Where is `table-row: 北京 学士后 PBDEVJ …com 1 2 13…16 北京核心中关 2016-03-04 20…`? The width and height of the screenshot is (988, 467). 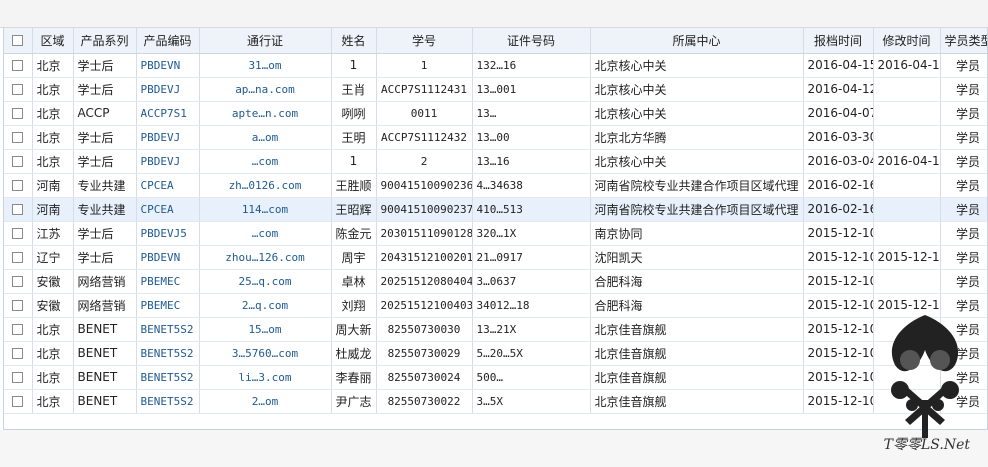
table-row: 北京 学士后 PBDEVJ …com 1 2 13…16 北京核心中关 2016-03-04 20… is located at coordinates (495, 161).